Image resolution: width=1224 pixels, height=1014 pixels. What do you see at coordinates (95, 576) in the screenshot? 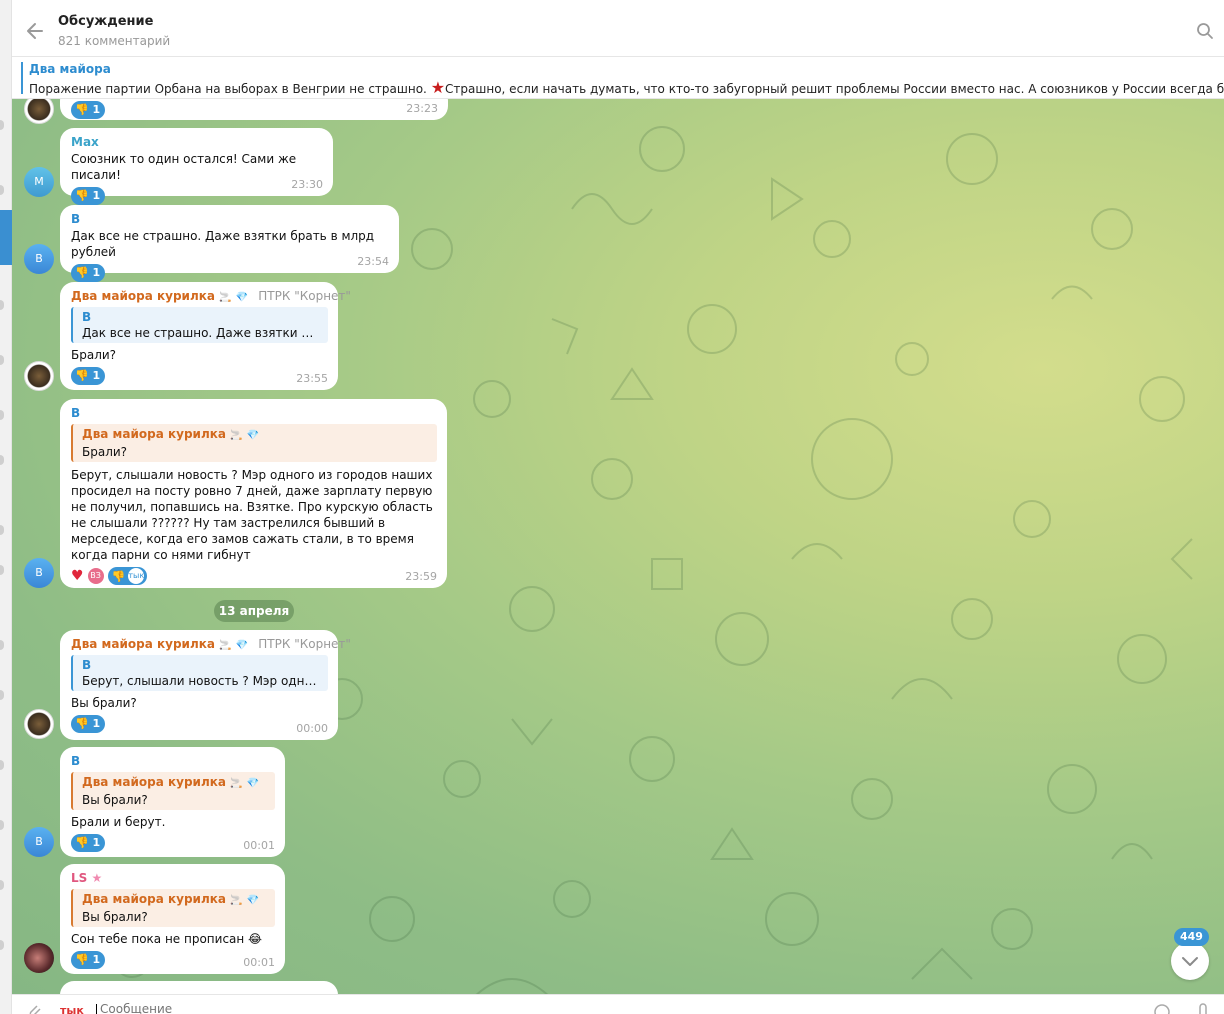
I see `reactor-avatar: ВЗ` at bounding box center [95, 576].